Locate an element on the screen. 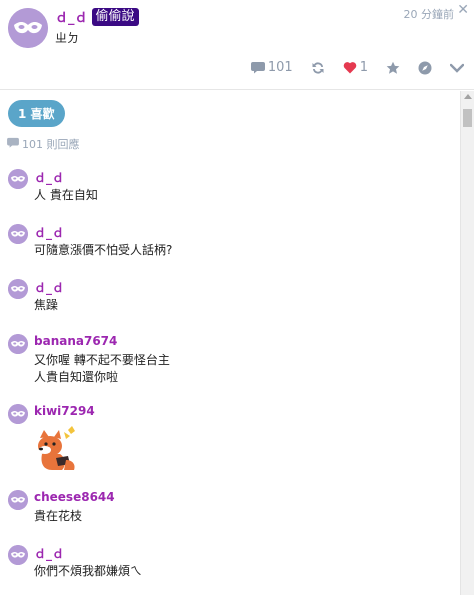  post-time: 20 分鐘前 is located at coordinates (429, 14).